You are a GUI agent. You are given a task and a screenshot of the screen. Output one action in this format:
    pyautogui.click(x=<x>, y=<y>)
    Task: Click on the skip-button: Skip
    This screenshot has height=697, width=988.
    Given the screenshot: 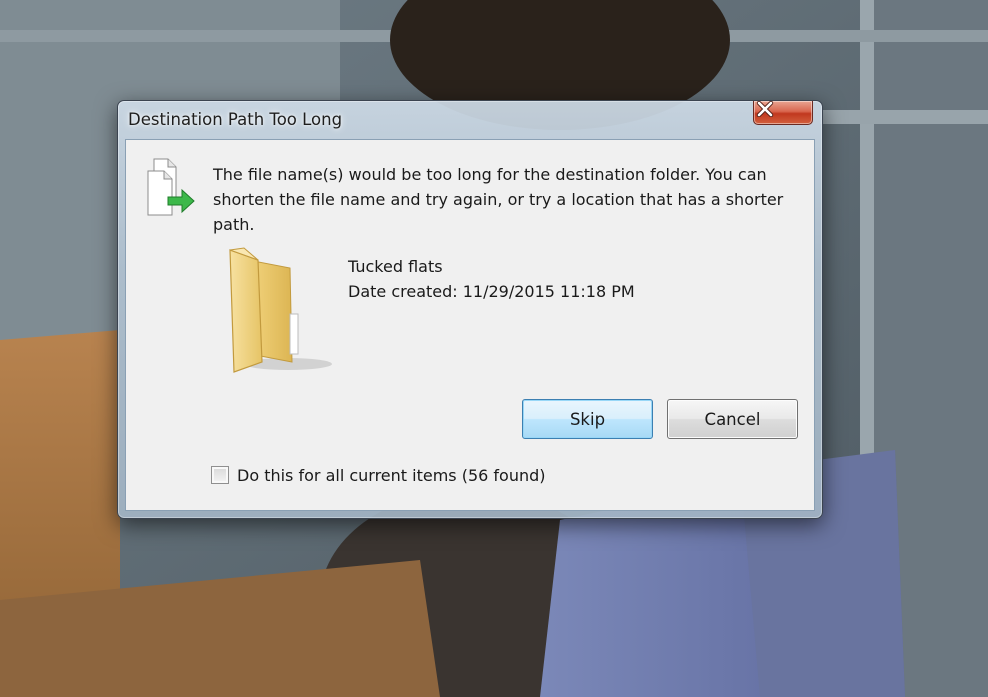 What is the action you would take?
    pyautogui.click(x=587, y=419)
    